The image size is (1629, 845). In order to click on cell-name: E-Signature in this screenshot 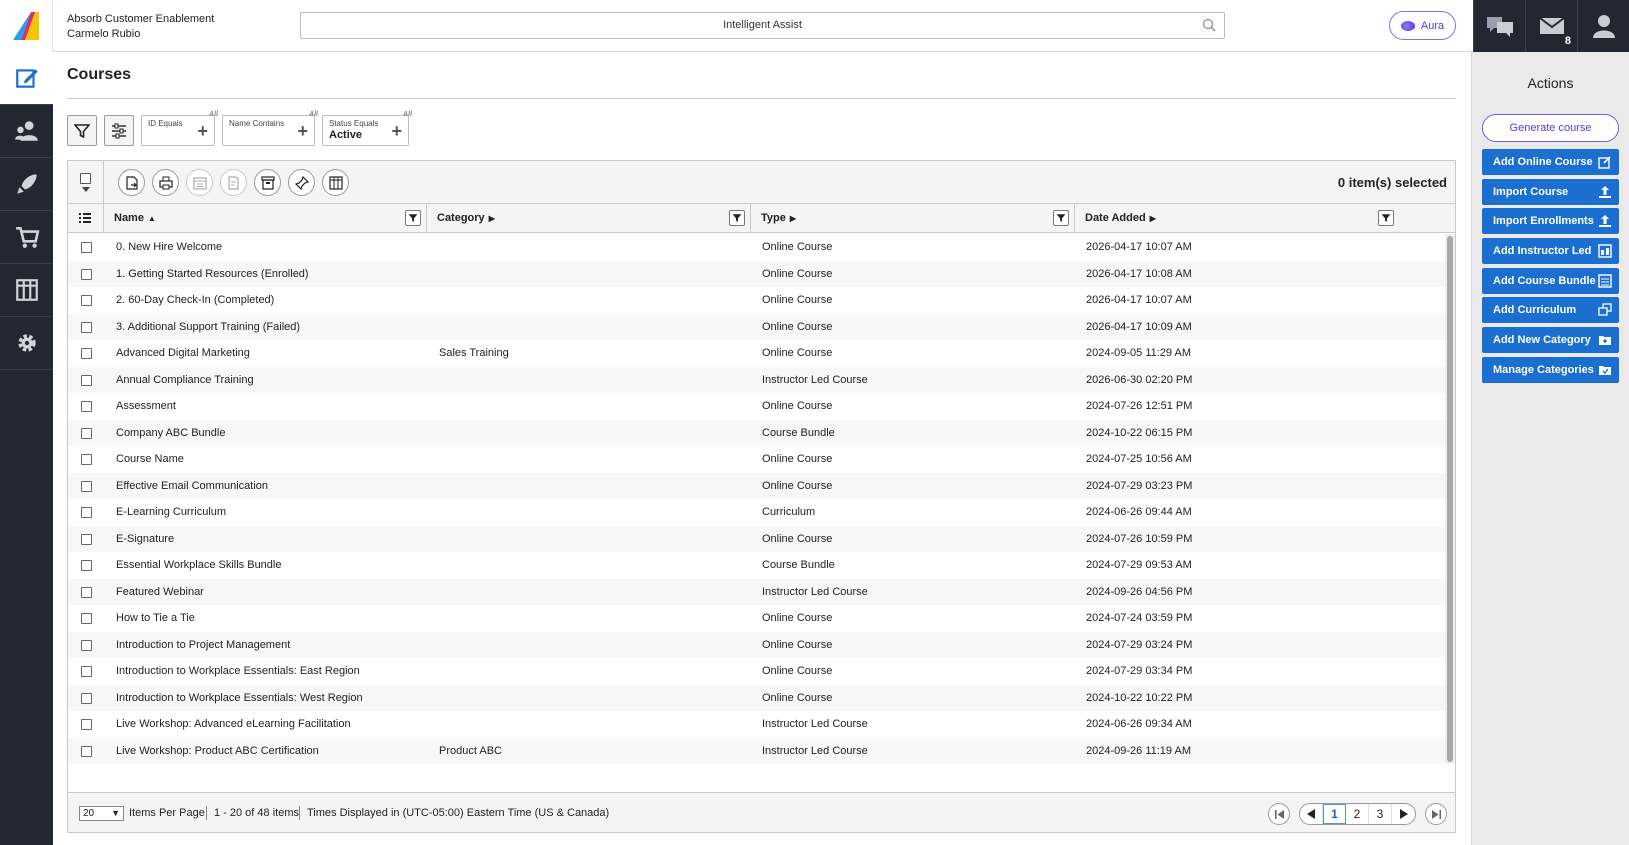, I will do `click(145, 539)`.